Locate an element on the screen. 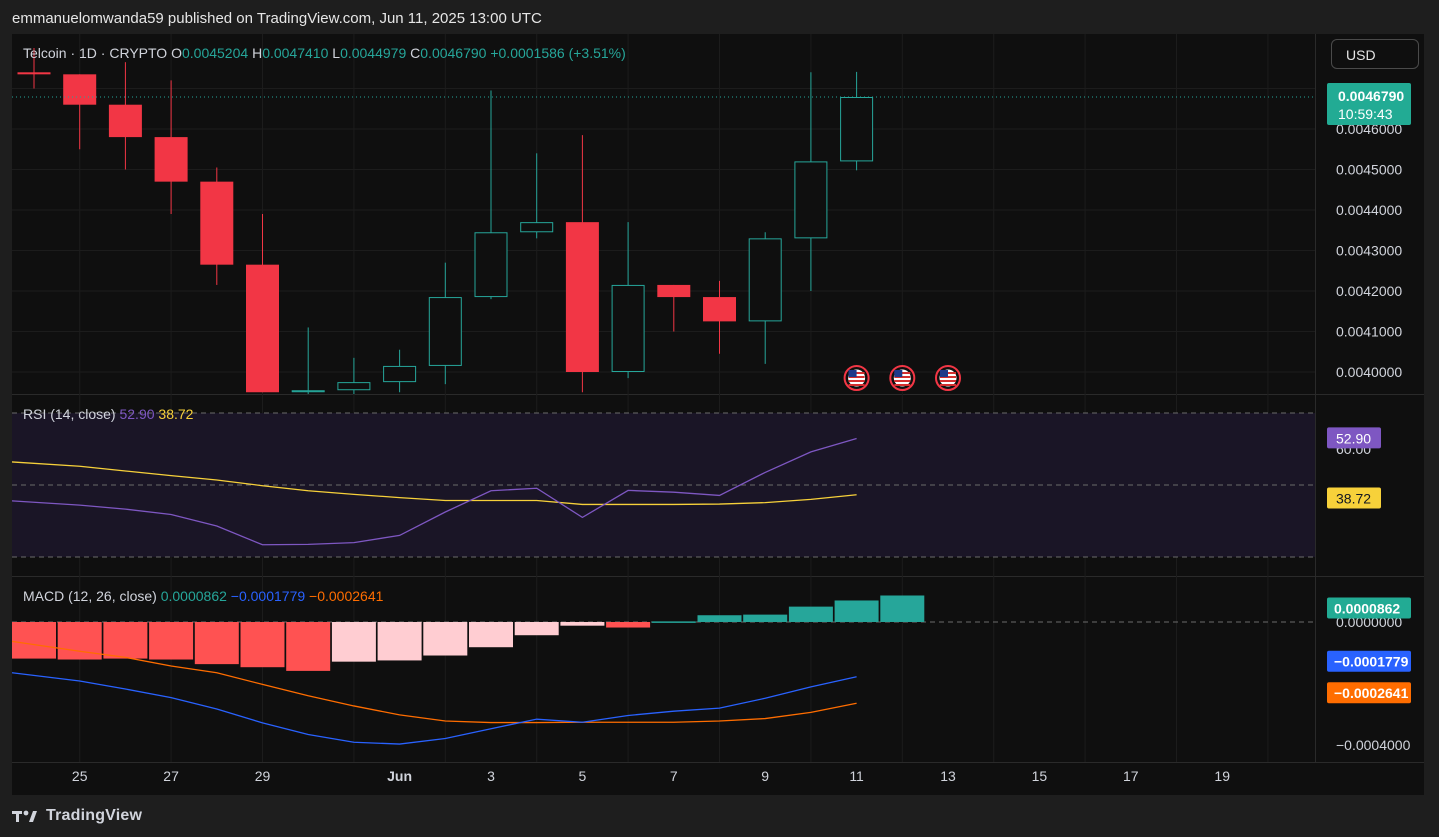  macd-hist-badge: 0.0000862 is located at coordinates (1369, 608).